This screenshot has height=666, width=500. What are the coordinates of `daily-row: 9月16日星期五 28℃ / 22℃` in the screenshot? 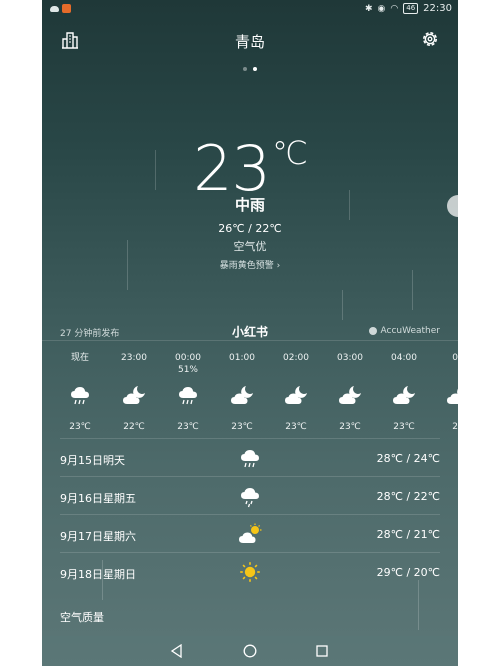 It's located at (250, 495).